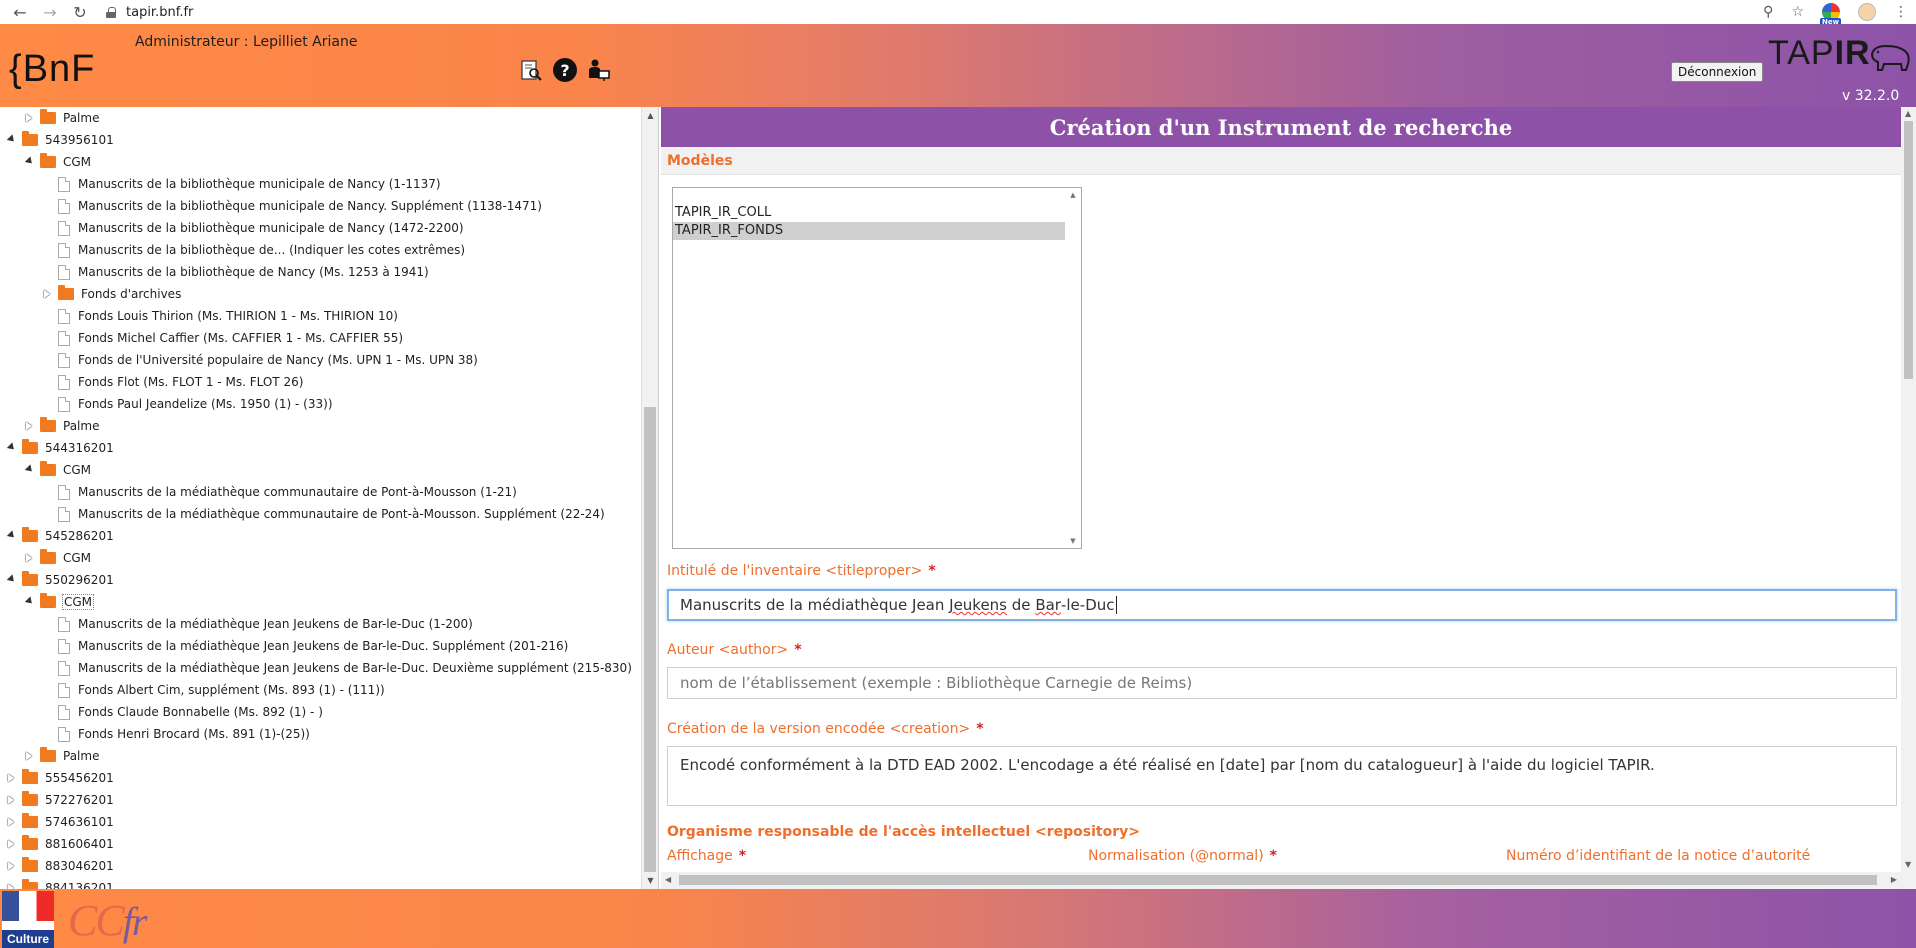 This screenshot has height=948, width=1916. What do you see at coordinates (79, 580) in the screenshot?
I see `tree-node-label: 550296201` at bounding box center [79, 580].